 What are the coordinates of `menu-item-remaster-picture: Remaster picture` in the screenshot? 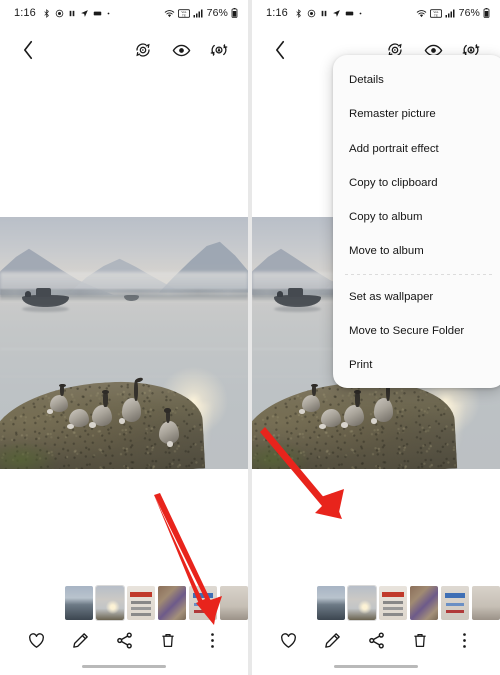 It's located at (416, 114).